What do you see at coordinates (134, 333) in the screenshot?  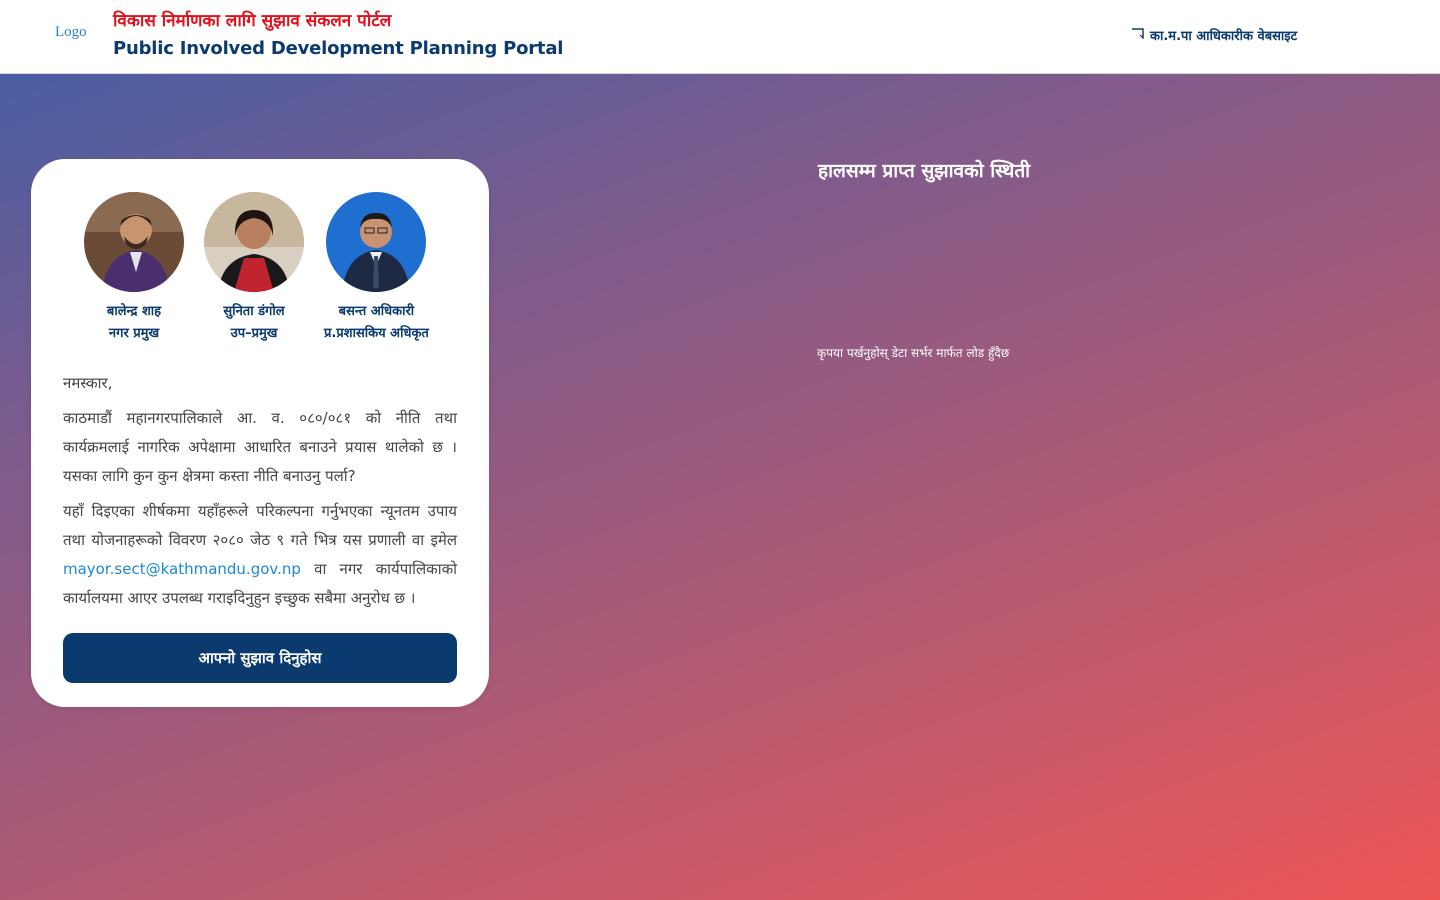 I see `leader-role: नगर प्रमुख` at bounding box center [134, 333].